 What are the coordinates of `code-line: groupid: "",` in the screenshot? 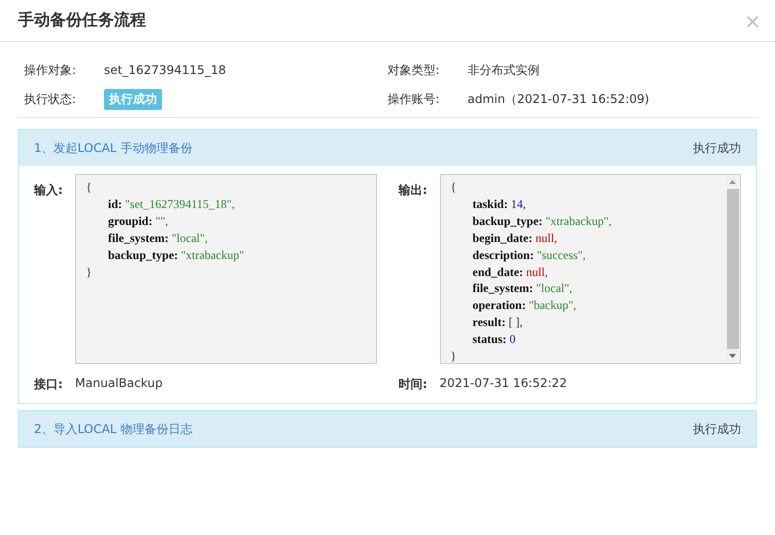 It's located at (138, 221).